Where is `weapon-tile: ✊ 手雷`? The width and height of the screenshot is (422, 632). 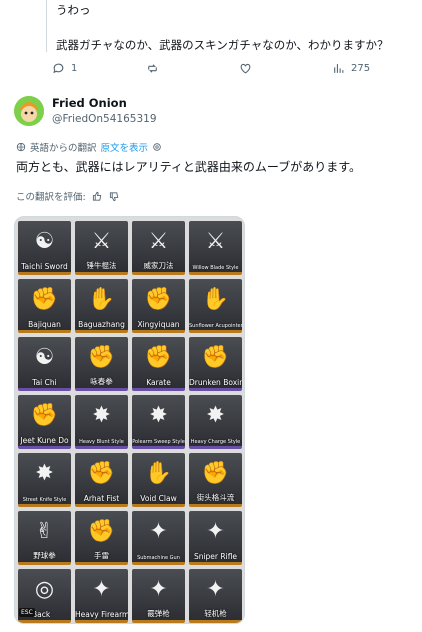
weapon-tile: ✊ 手雷 is located at coordinates (101, 538).